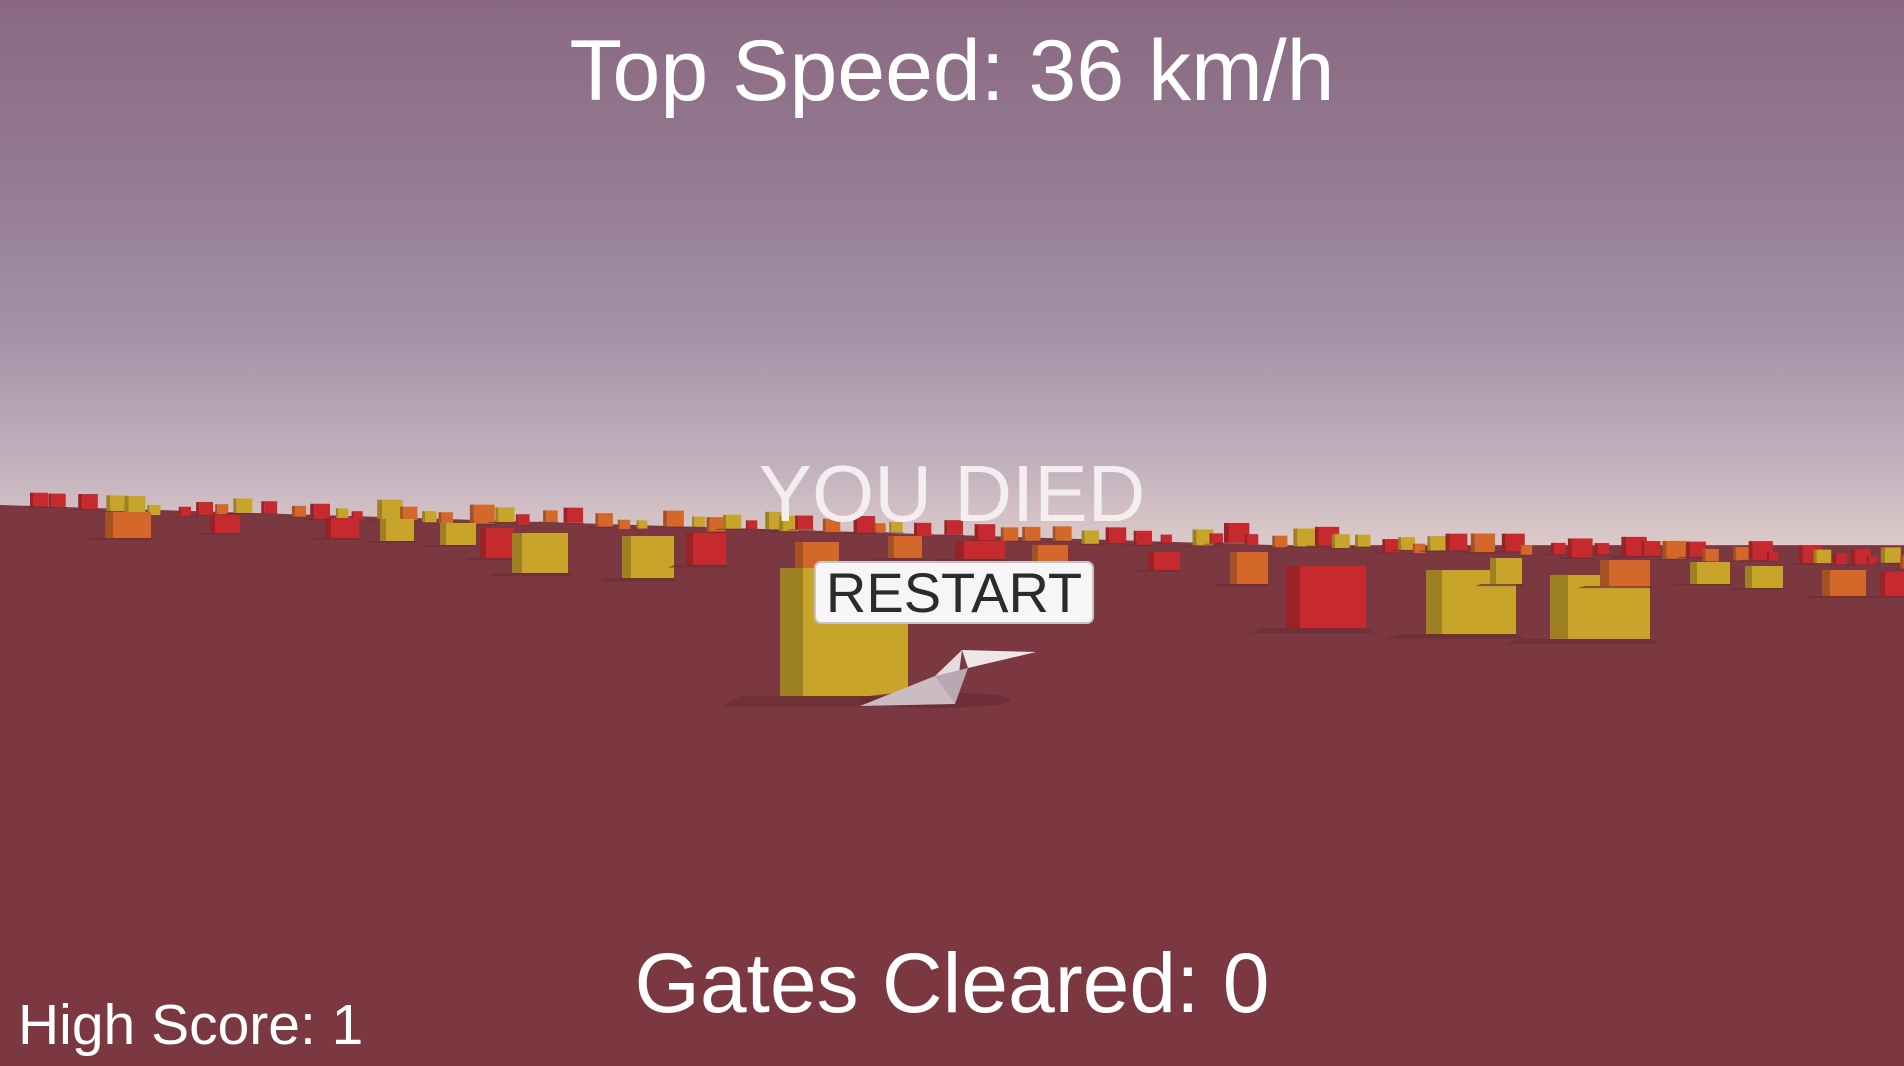 Image resolution: width=1904 pixels, height=1066 pixels. Describe the element at coordinates (952, 71) in the screenshot. I see `top-speed-label: Top Speed: 36 km/h` at that location.